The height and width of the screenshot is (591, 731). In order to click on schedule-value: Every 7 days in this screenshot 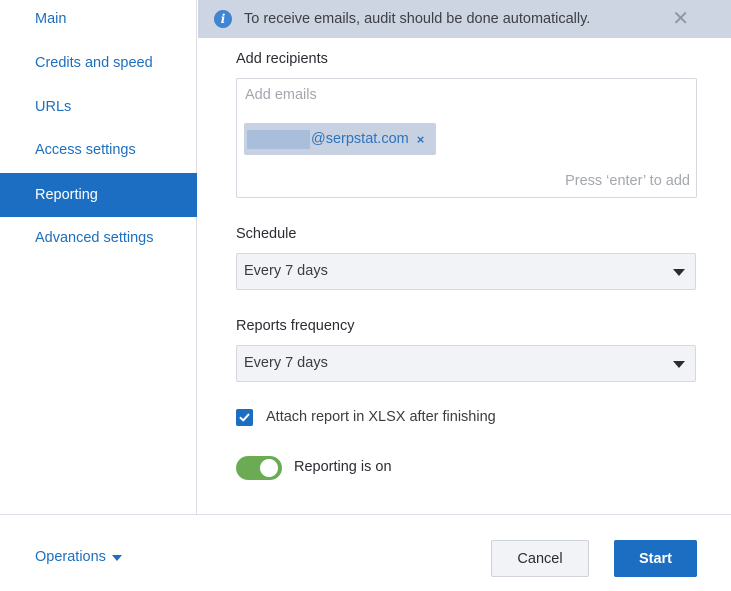, I will do `click(286, 271)`.